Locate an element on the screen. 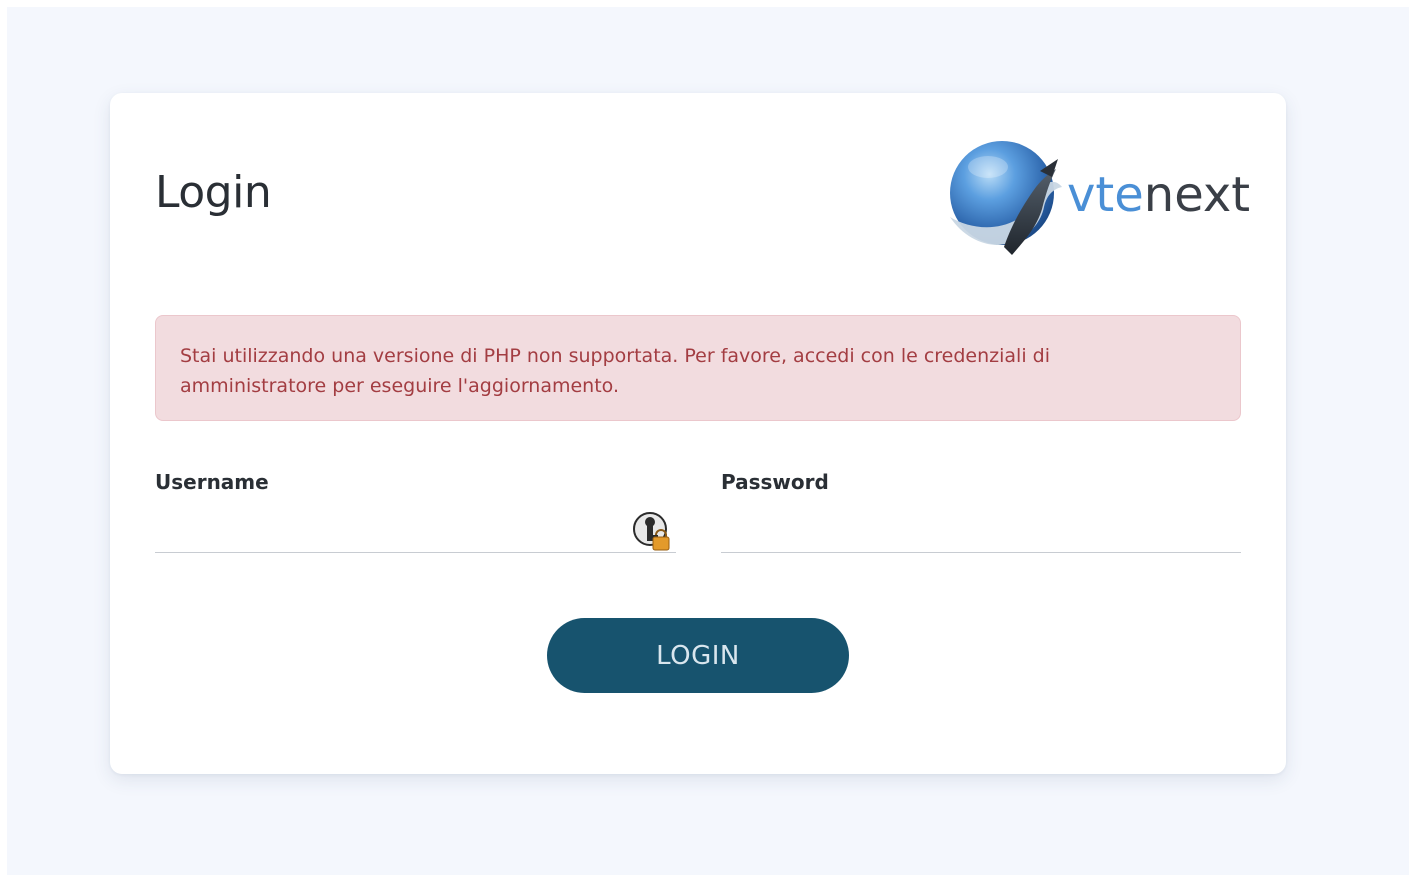  logo-text-next: next is located at coordinates (1197, 195).